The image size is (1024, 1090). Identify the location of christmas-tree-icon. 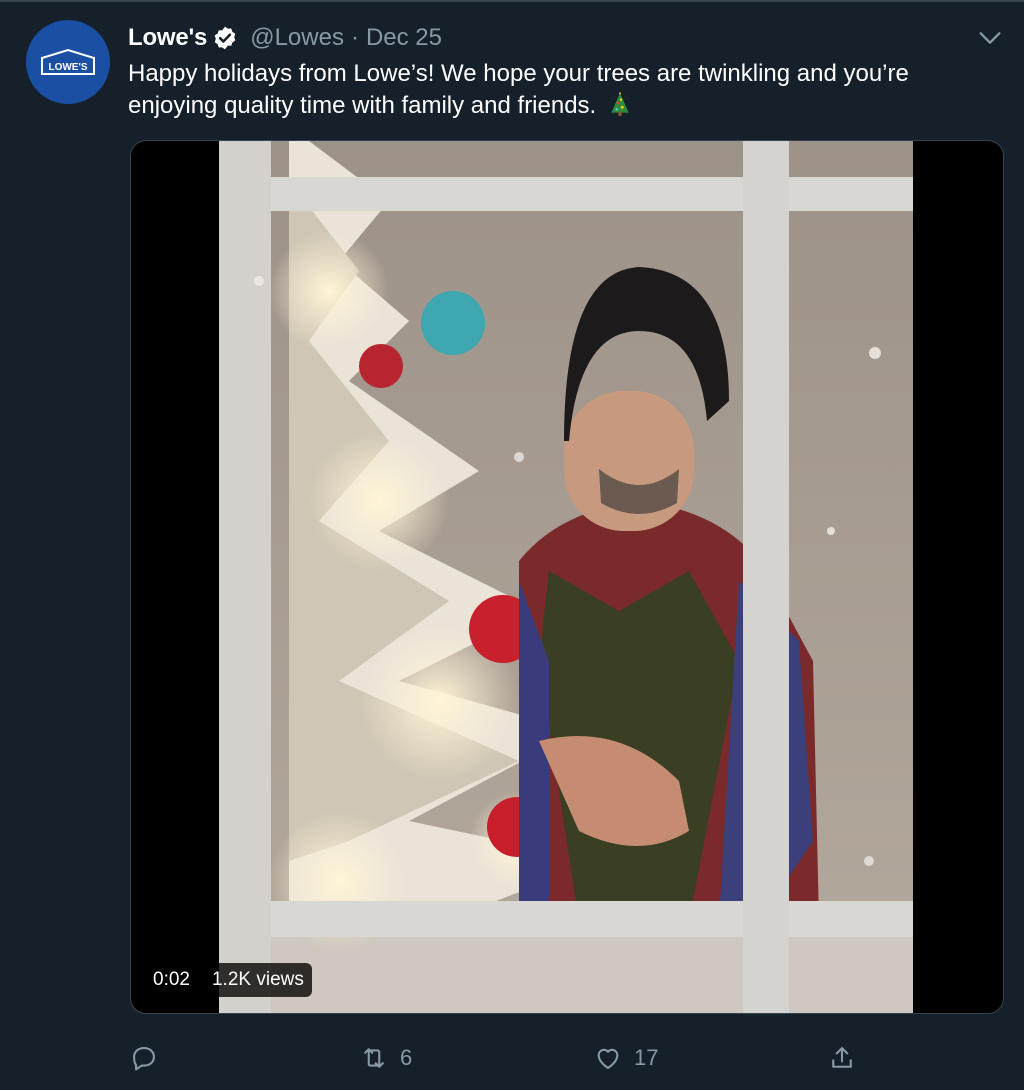
(620, 103).